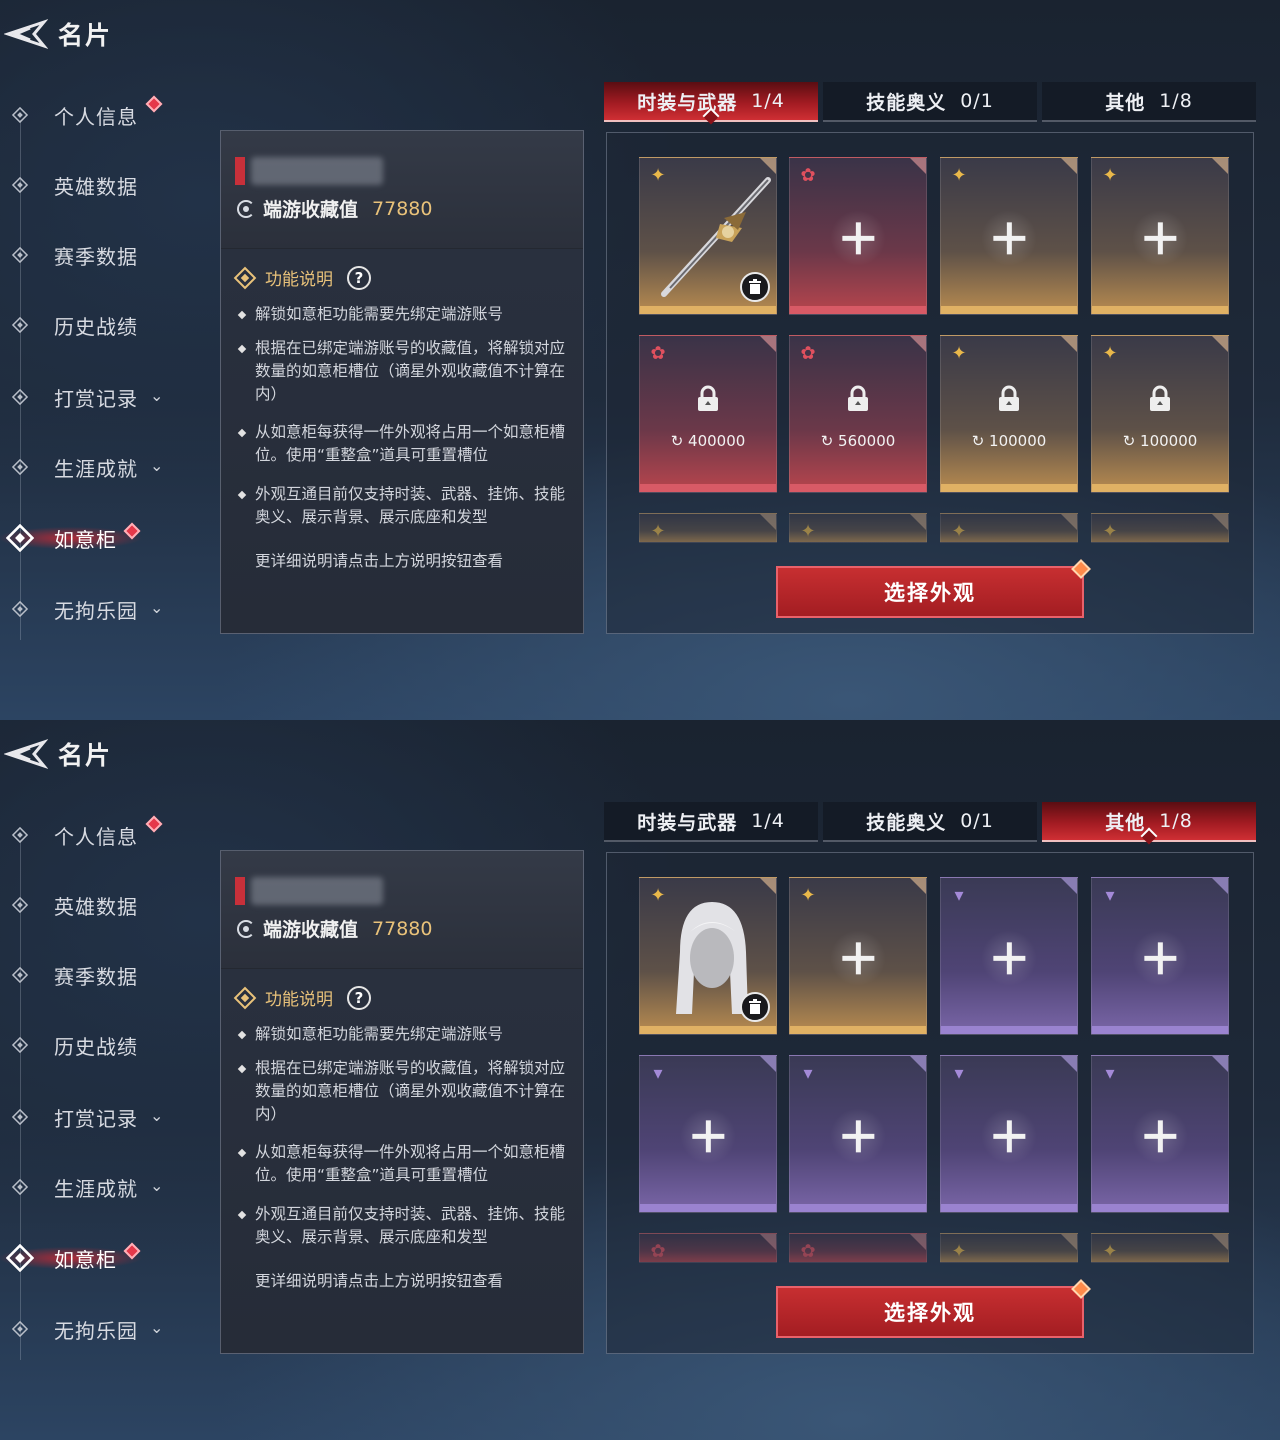 Image resolution: width=1280 pixels, height=1440 pixels. I want to click on slot-partial: ✿, so click(858, 1248).